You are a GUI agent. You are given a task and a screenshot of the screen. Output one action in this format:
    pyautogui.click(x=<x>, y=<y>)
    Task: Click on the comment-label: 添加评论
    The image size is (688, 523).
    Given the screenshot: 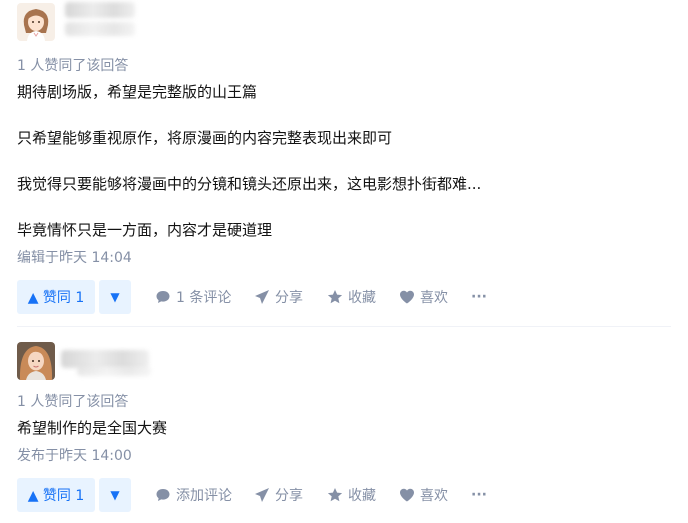 What is the action you would take?
    pyautogui.click(x=204, y=496)
    